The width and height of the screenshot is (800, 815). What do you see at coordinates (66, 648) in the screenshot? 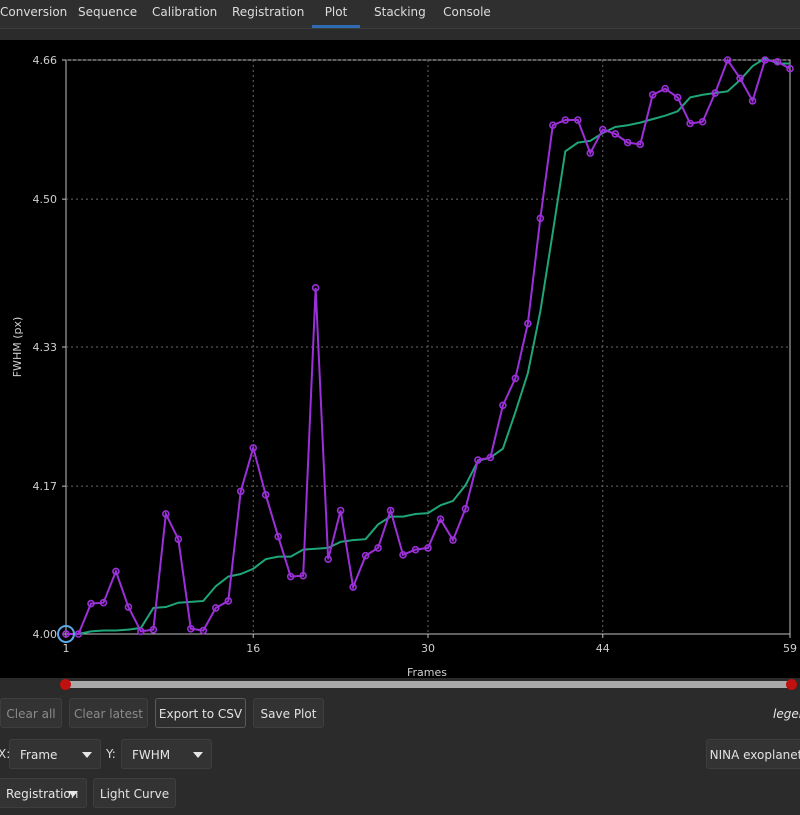
I see `x-tick-label: 1` at bounding box center [66, 648].